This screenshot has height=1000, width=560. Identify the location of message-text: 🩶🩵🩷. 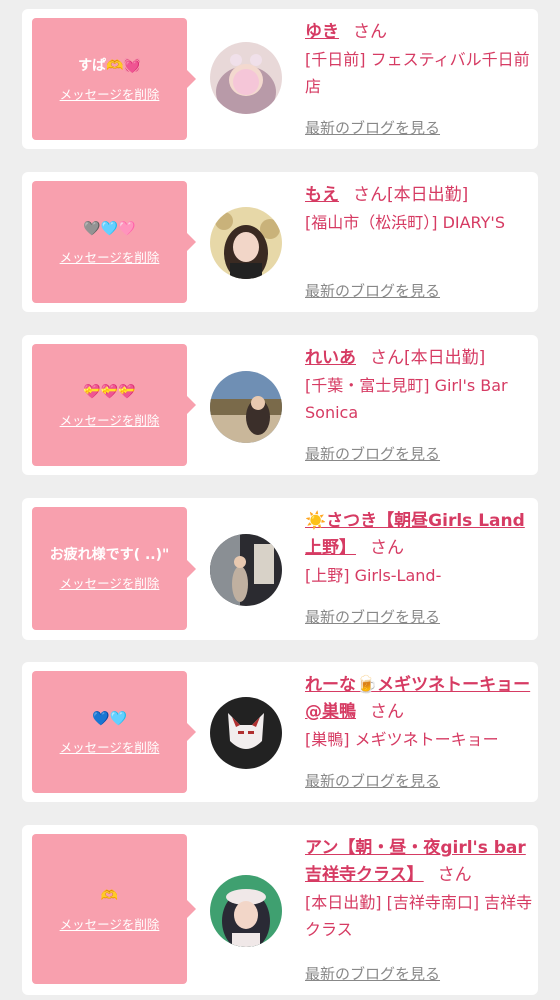
(109, 228).